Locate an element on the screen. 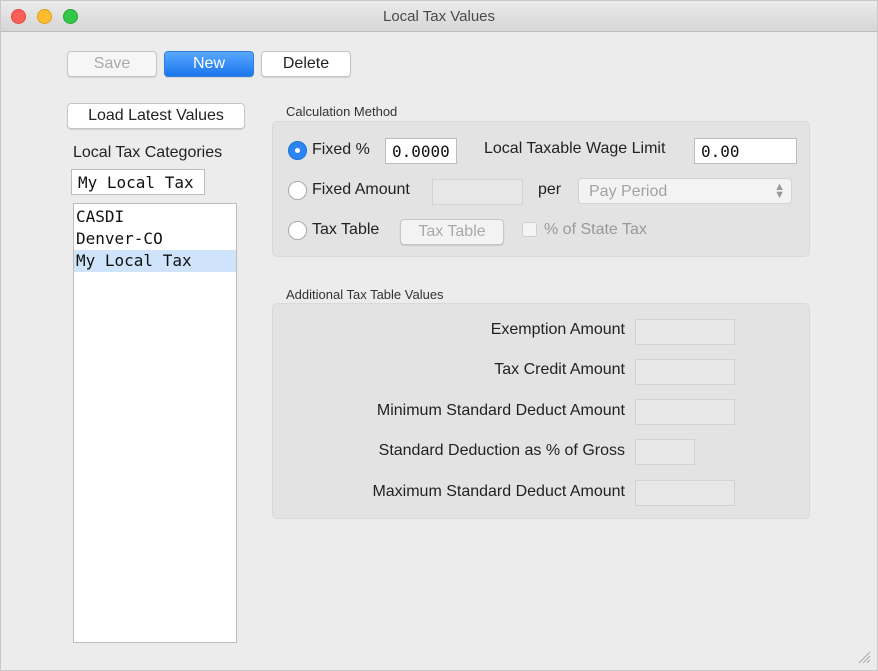 This screenshot has height=671, width=878. calculation-method-label: Calculation Method is located at coordinates (342, 111).